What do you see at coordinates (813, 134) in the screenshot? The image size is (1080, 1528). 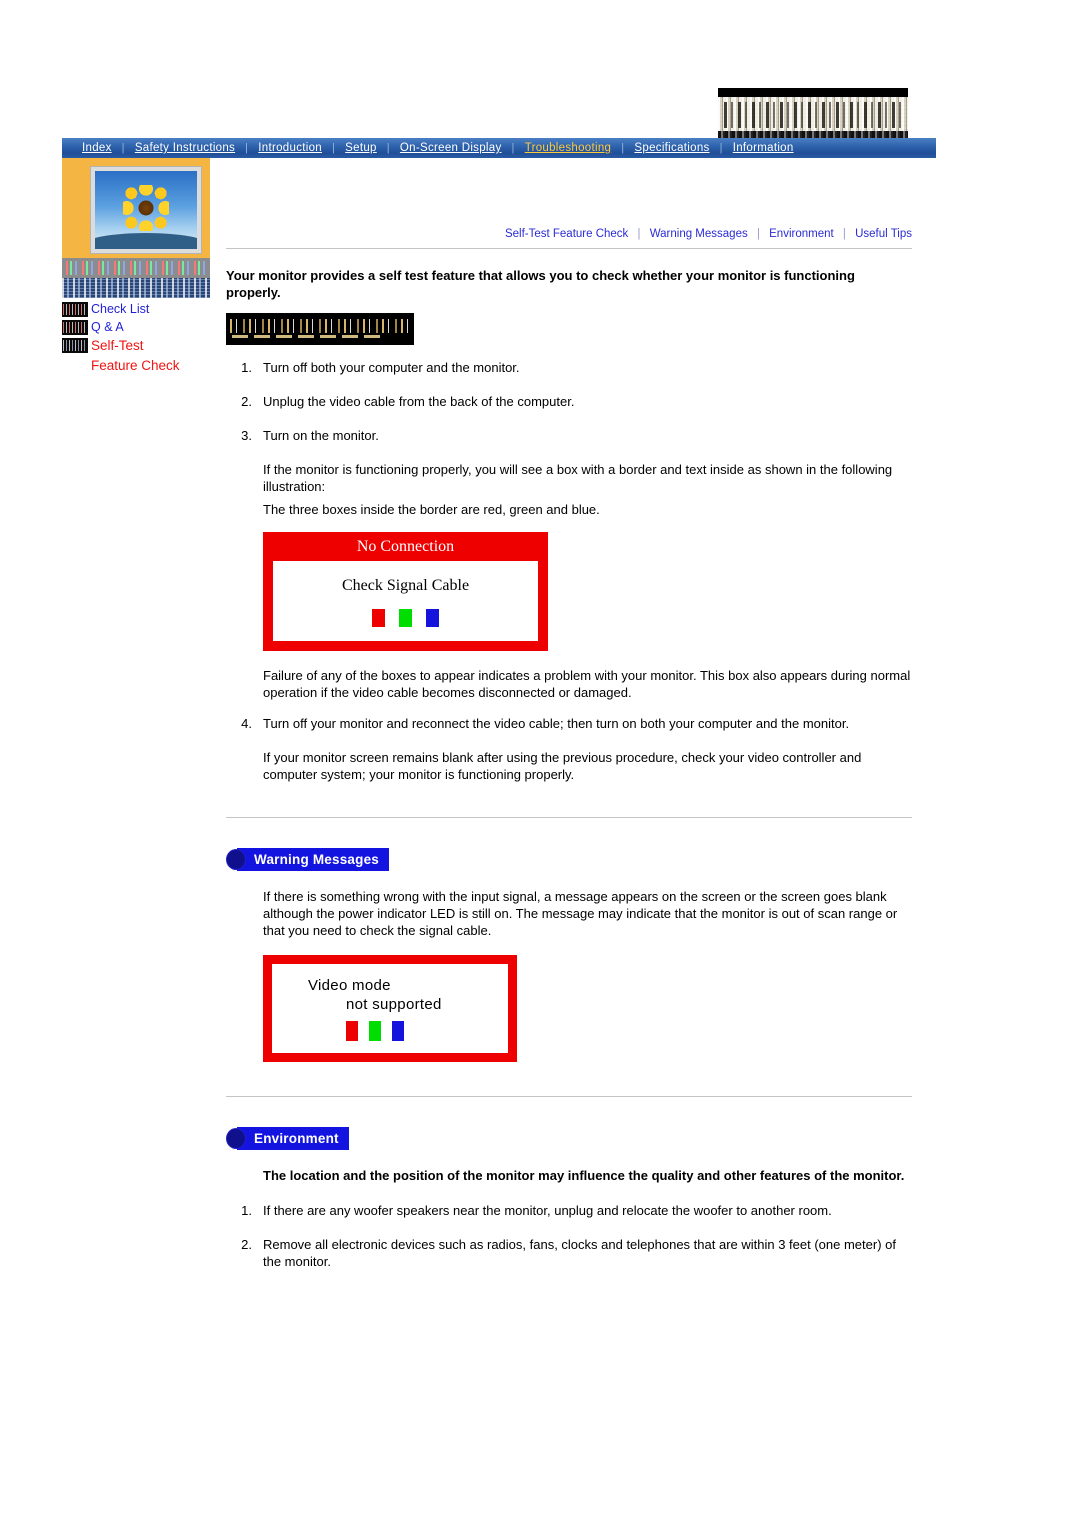 I see `banner-bottom-strip` at bounding box center [813, 134].